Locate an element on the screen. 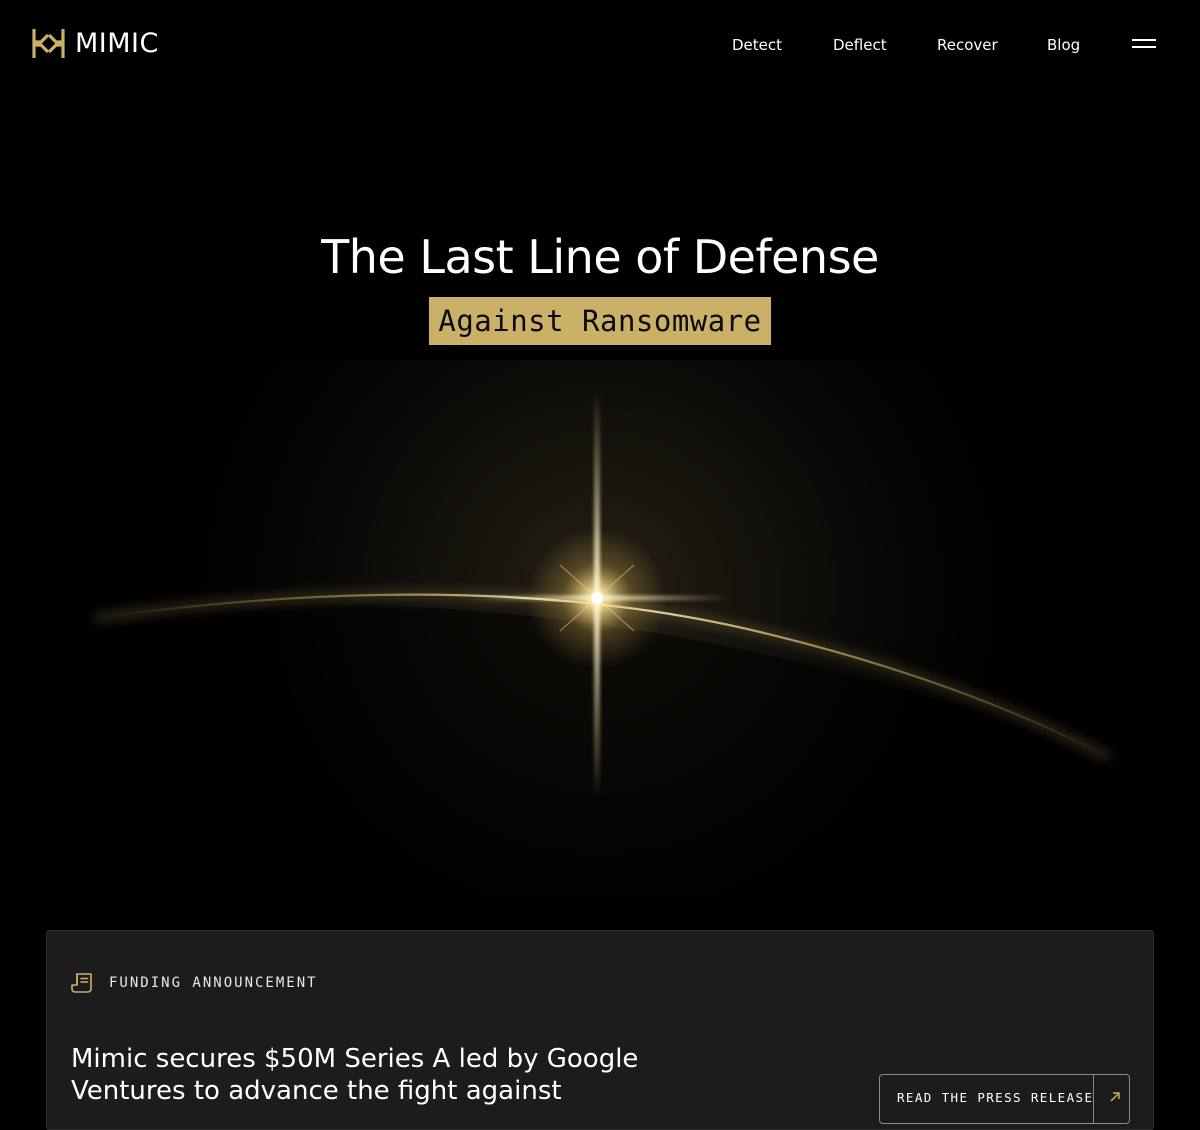 The height and width of the screenshot is (1130, 1200). nav-link-recover: Recover is located at coordinates (967, 45).